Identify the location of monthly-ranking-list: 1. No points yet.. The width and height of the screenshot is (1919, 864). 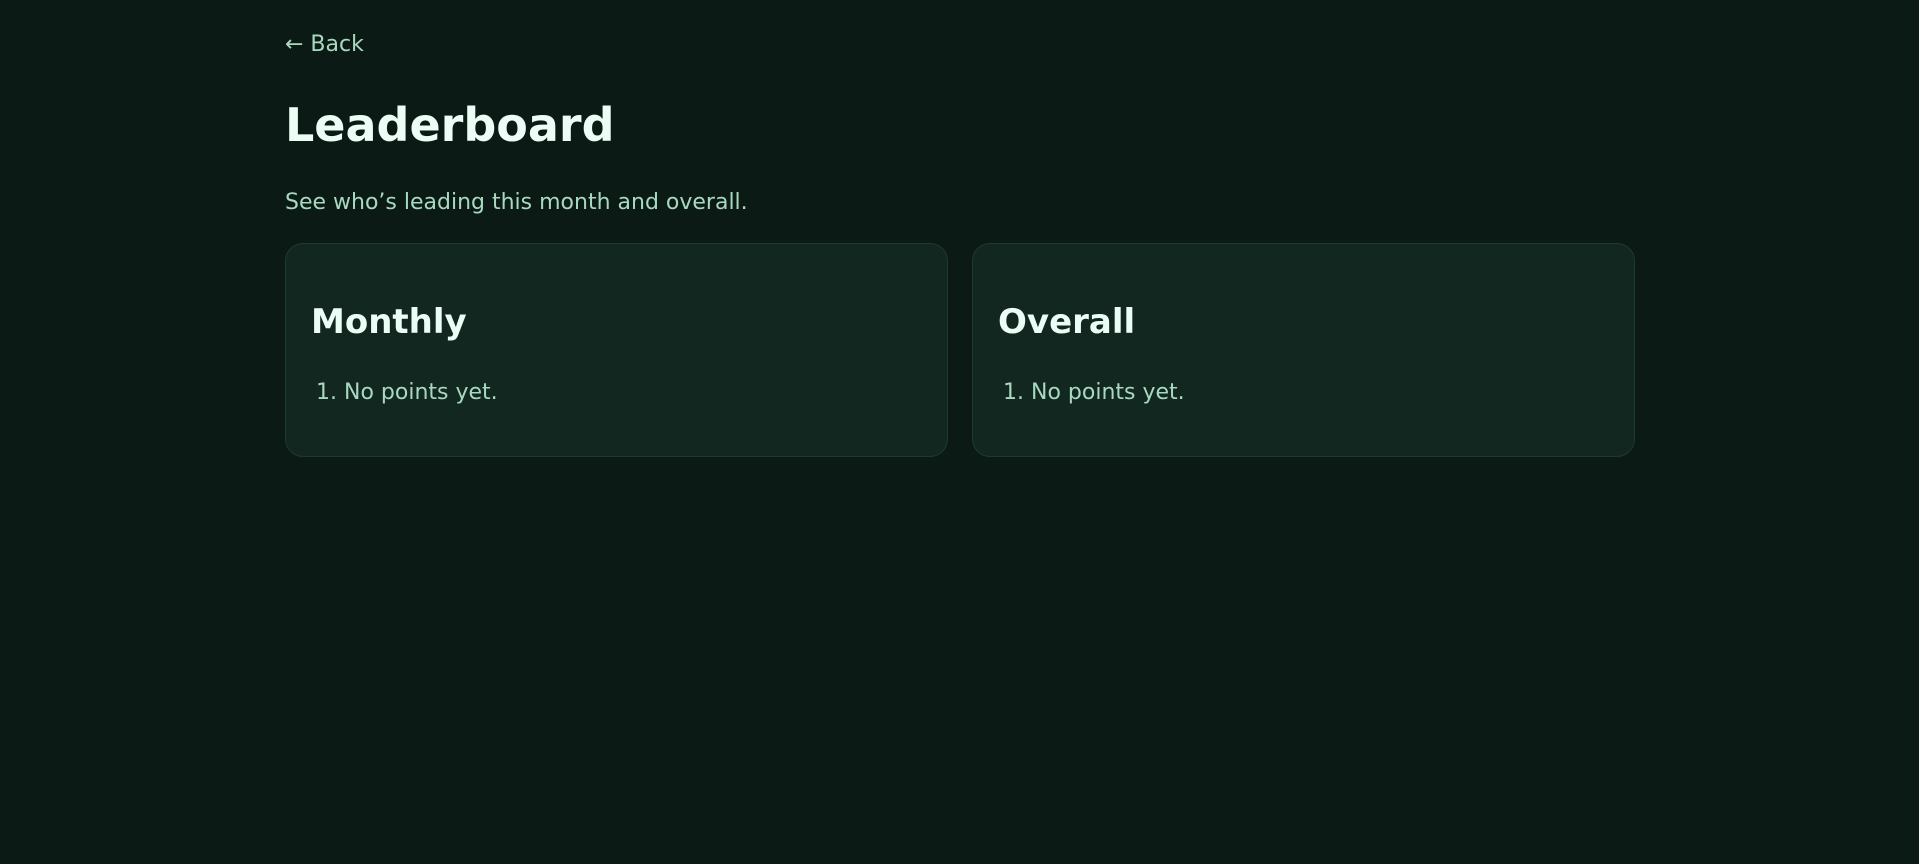
(407, 393).